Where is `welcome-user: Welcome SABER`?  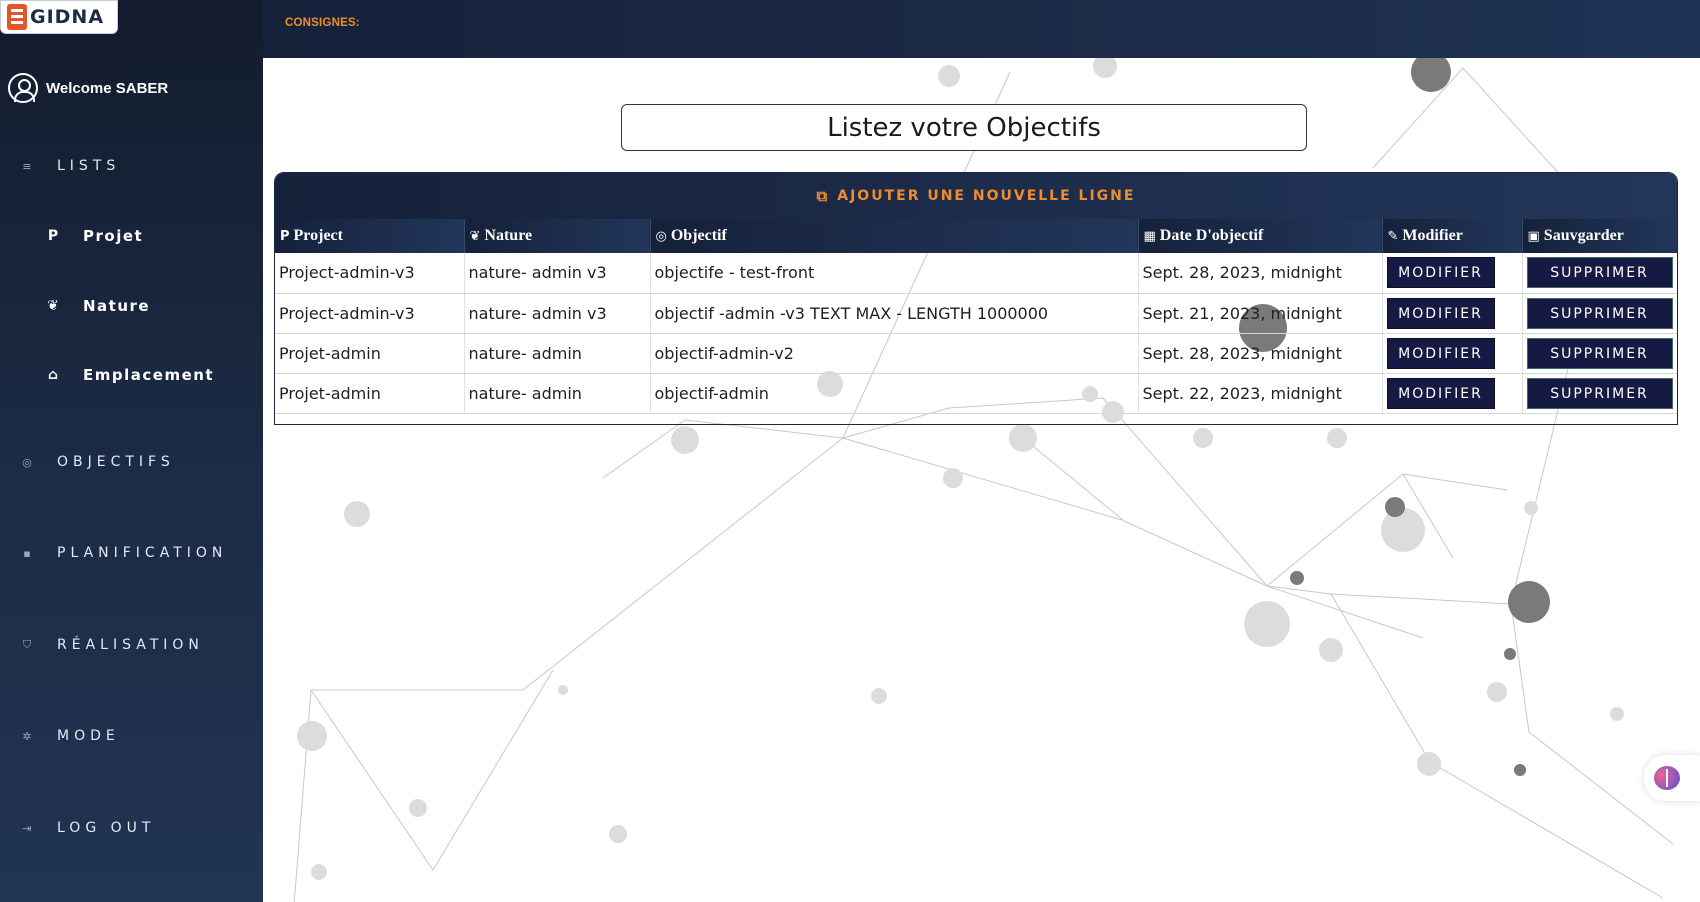 welcome-user: Welcome SABER is located at coordinates (88, 88).